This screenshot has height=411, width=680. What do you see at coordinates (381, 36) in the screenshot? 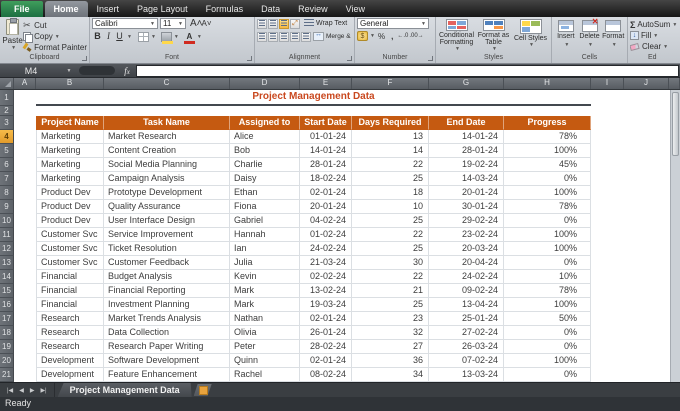
I see `percent-format-icon: %` at bounding box center [381, 36].